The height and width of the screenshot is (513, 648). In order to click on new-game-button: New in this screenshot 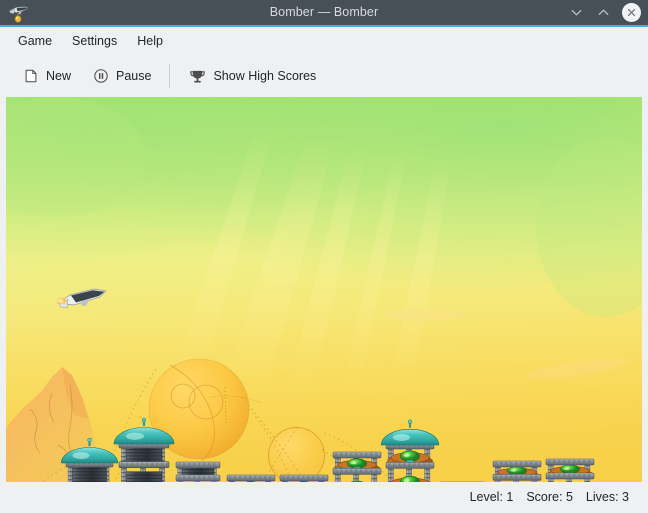, I will do `click(46, 76)`.